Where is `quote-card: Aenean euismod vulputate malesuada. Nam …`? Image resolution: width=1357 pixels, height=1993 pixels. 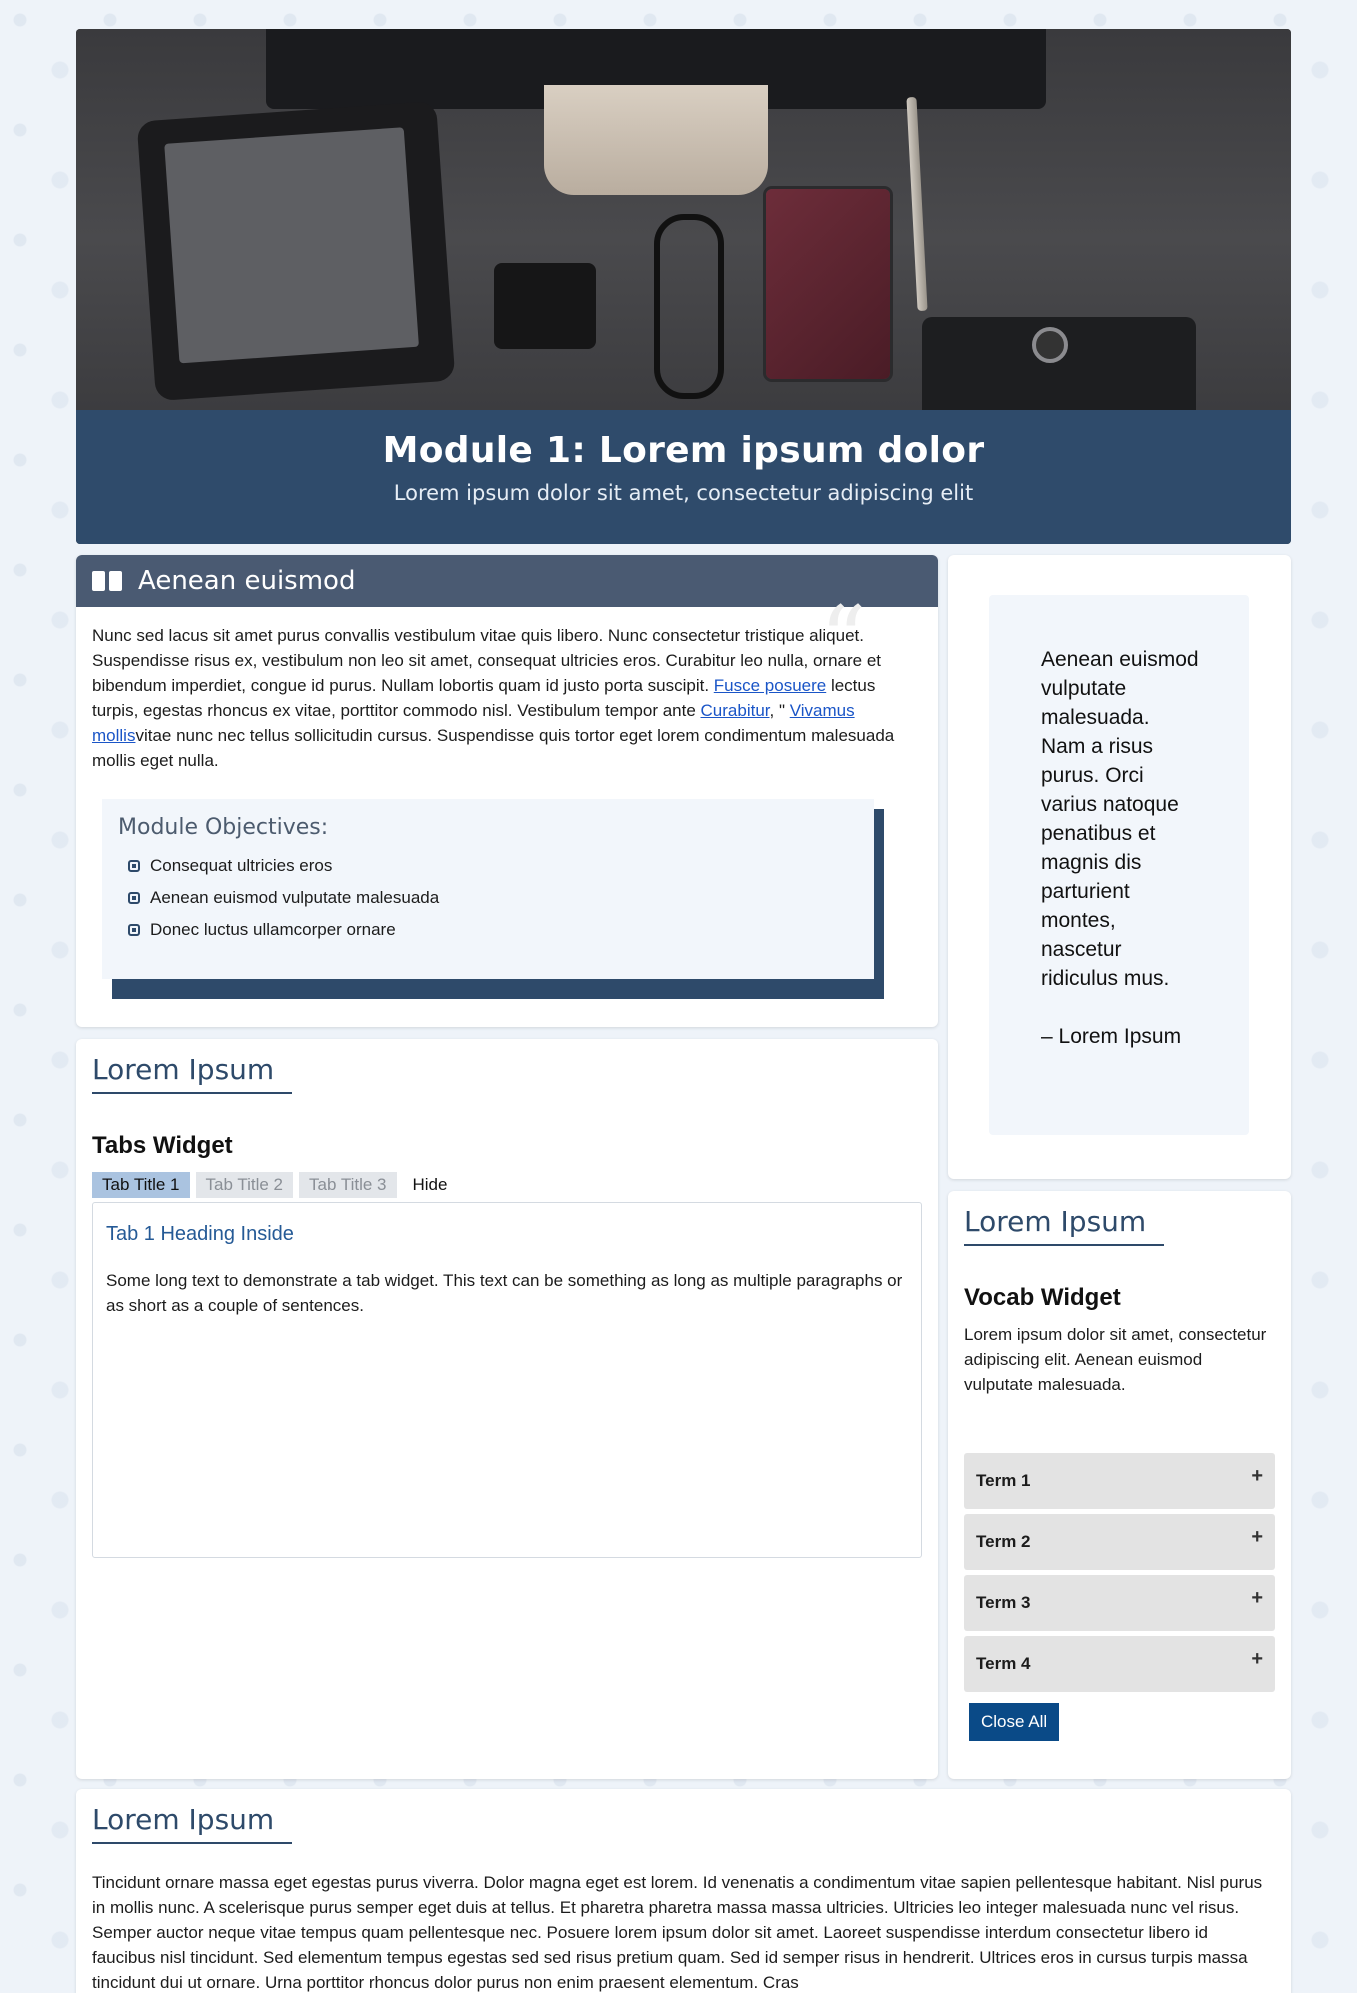
quote-card: Aenean euismod vulputate malesuada. Nam … is located at coordinates (1119, 867).